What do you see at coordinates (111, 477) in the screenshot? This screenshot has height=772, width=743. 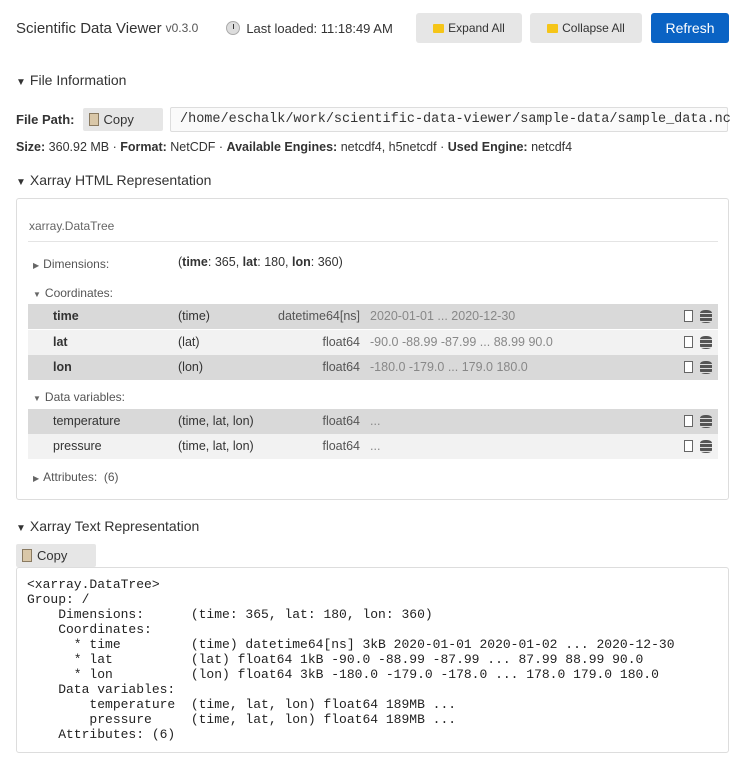 I see `attributes-count: (6)` at bounding box center [111, 477].